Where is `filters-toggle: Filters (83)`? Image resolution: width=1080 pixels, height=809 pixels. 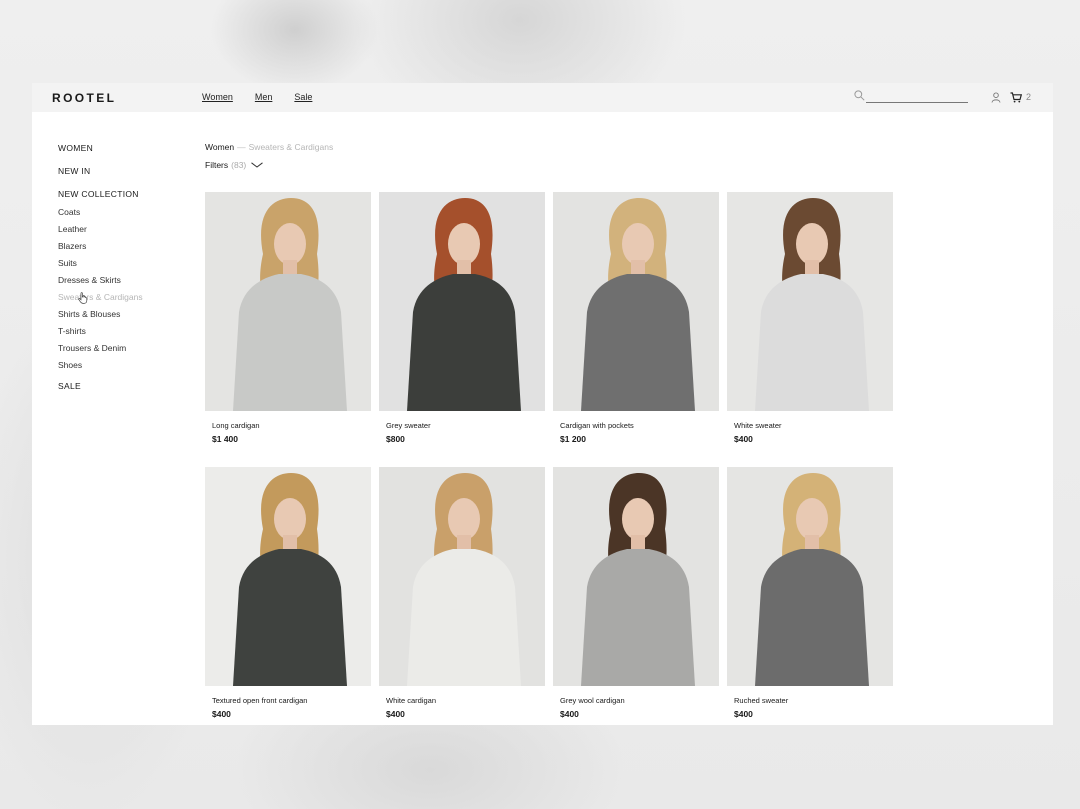 filters-toggle: Filters (83) is located at coordinates (234, 165).